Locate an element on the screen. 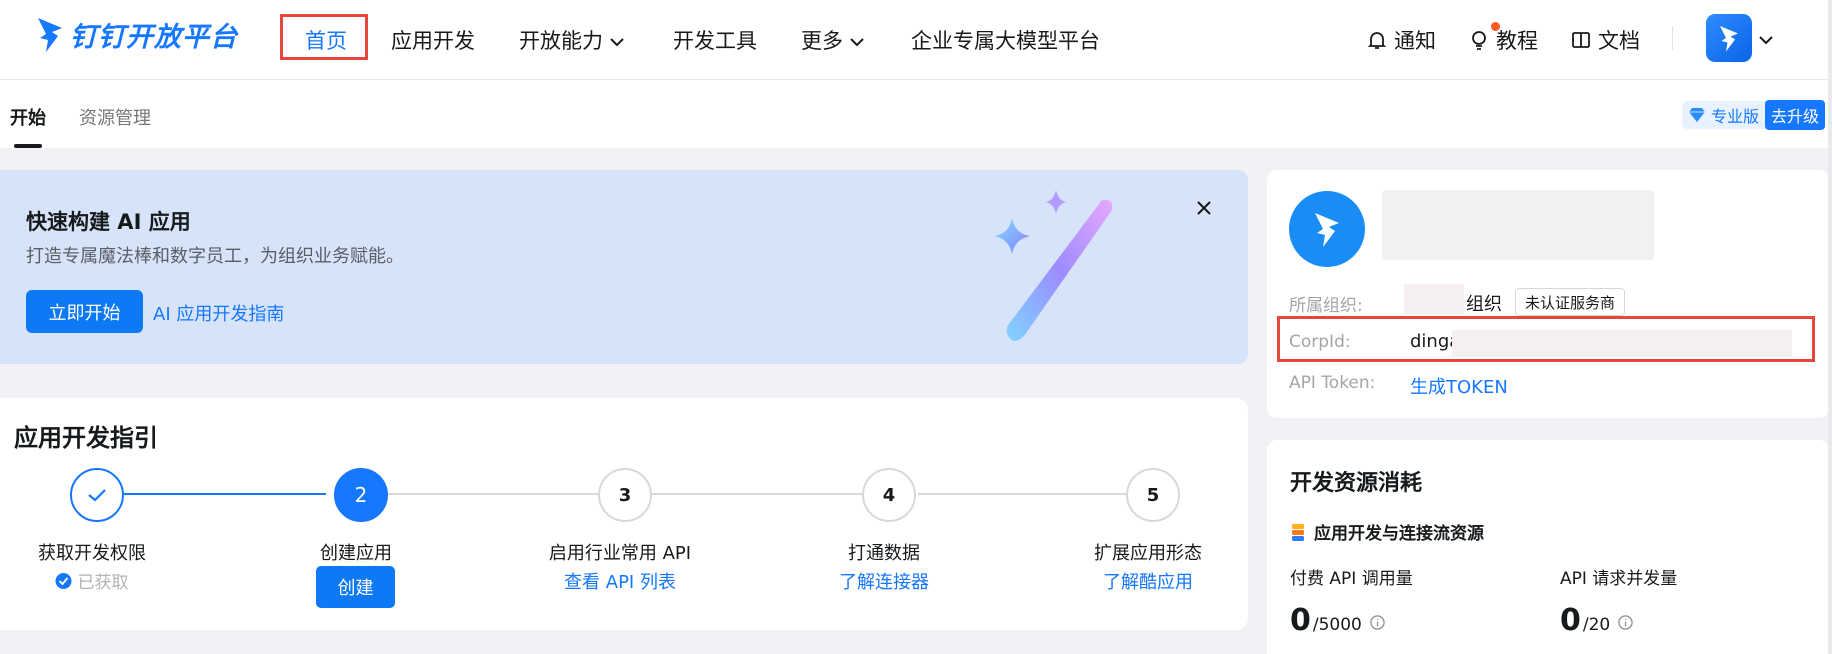  paid-api-calls-value: 0 /5000 is located at coordinates (1337, 620).